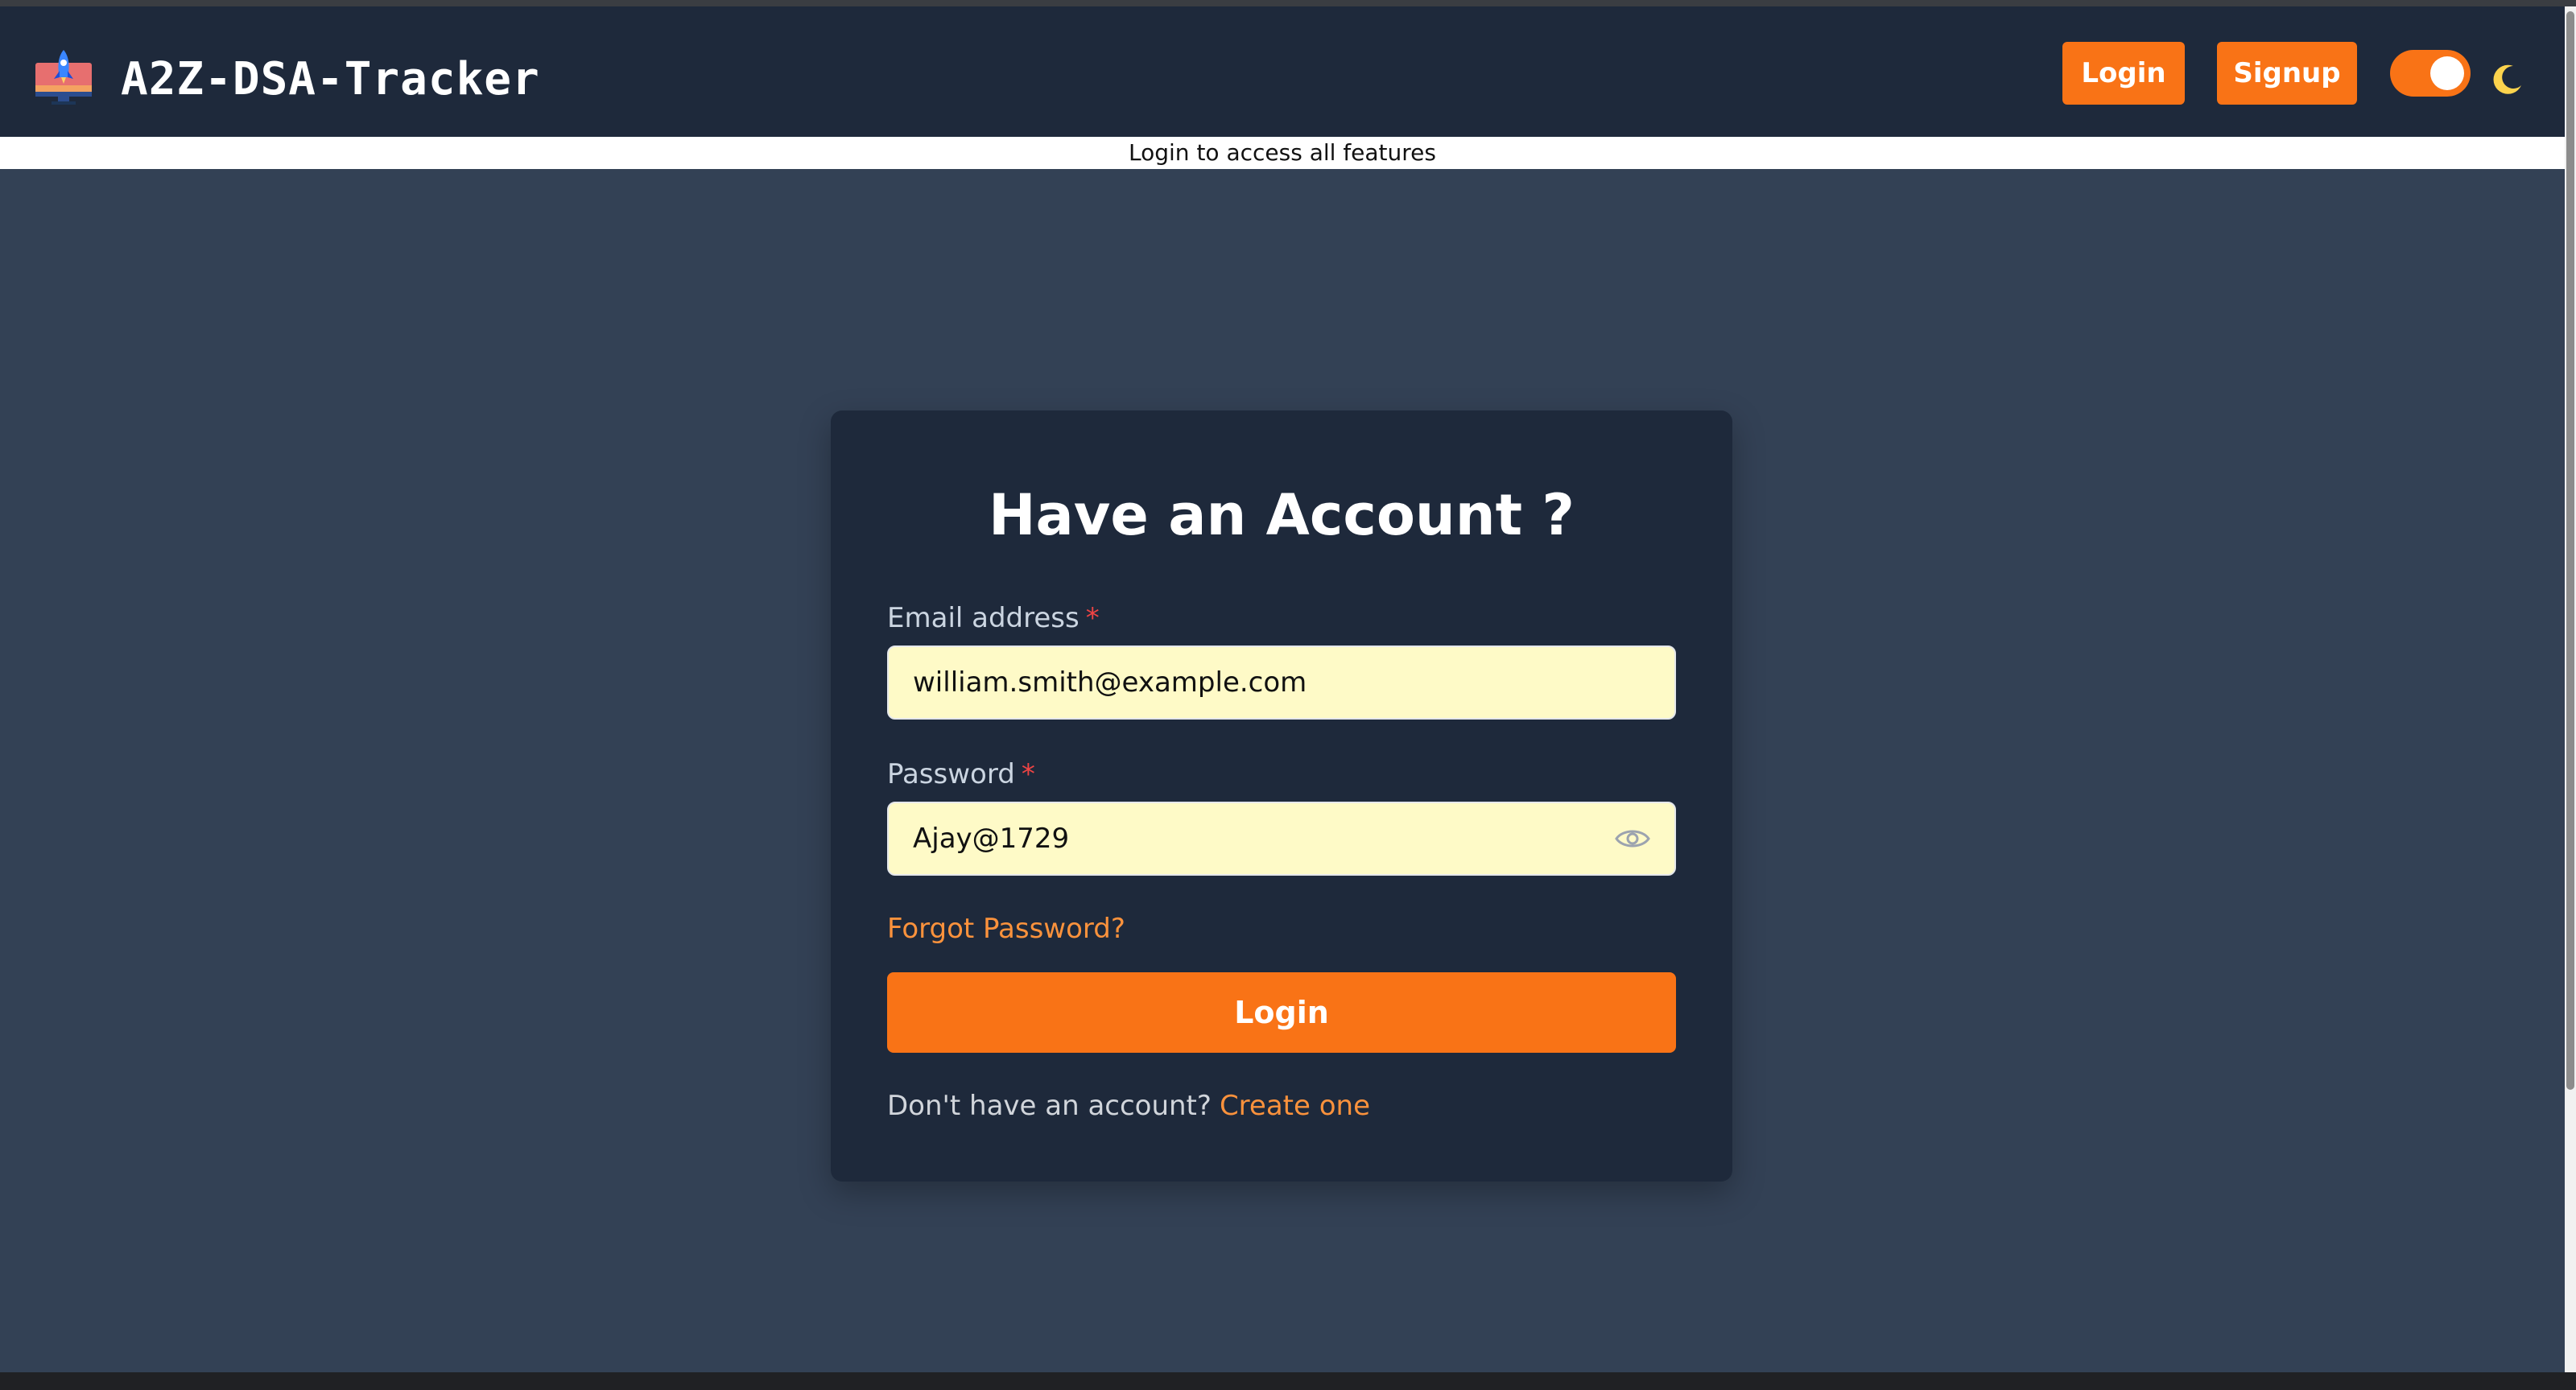  Describe the element at coordinates (2287, 73) in the screenshot. I see `nav-signup-button: Signup` at that location.